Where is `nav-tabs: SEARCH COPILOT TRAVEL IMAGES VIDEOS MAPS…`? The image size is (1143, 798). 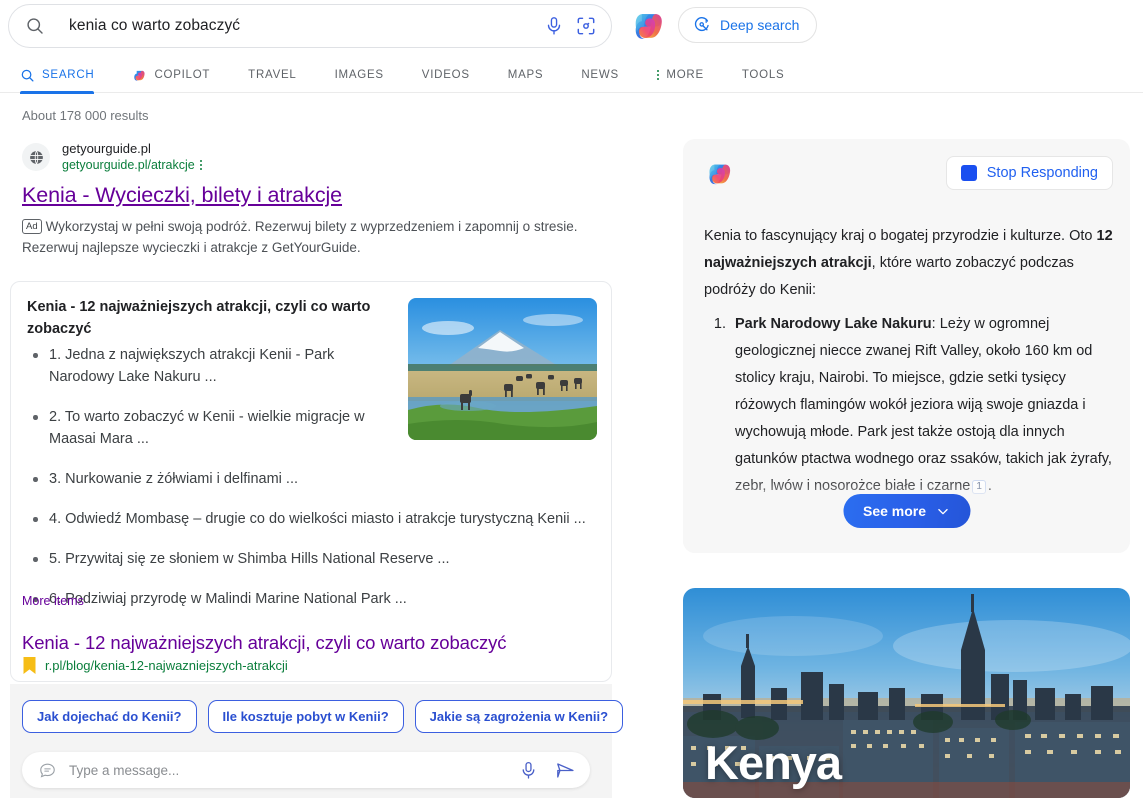 nav-tabs: SEARCH COPILOT TRAVEL IMAGES VIDEOS MAPS… is located at coordinates (571, 75).